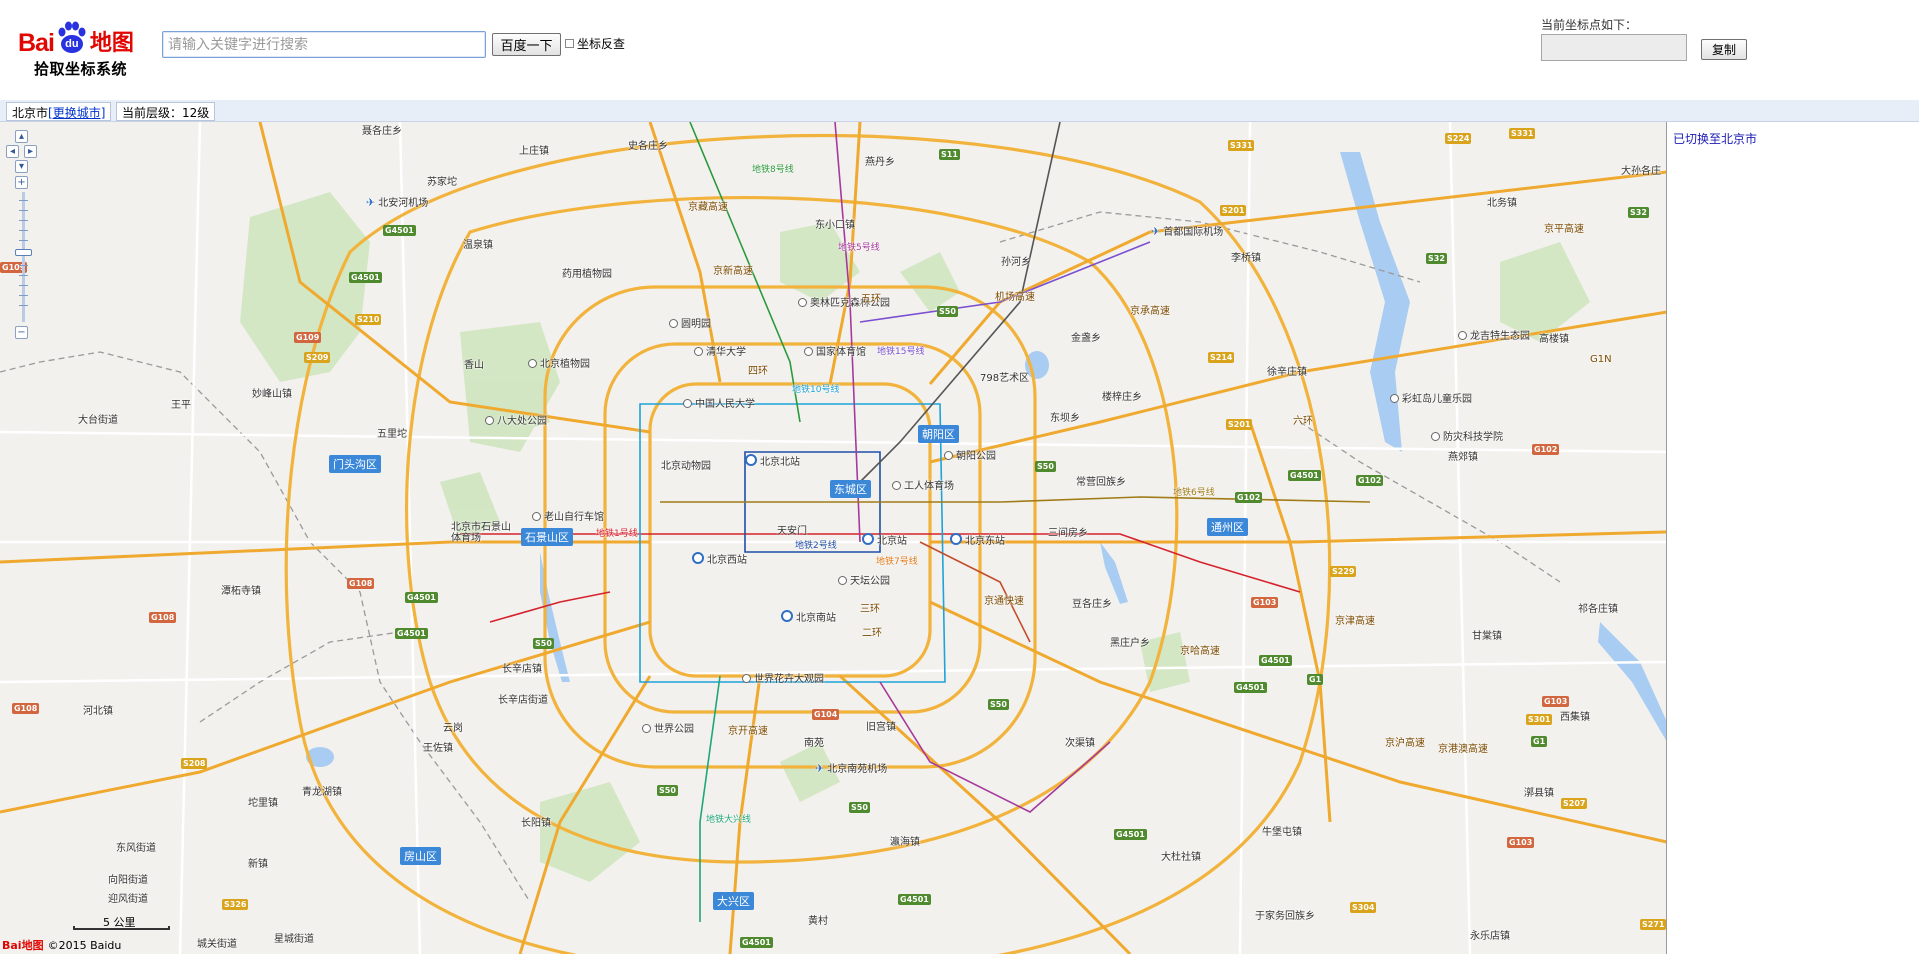 Image resolution: width=1919 pixels, height=954 pixels. What do you see at coordinates (686, 464) in the screenshot?
I see `place-label: 北京动物园` at bounding box center [686, 464].